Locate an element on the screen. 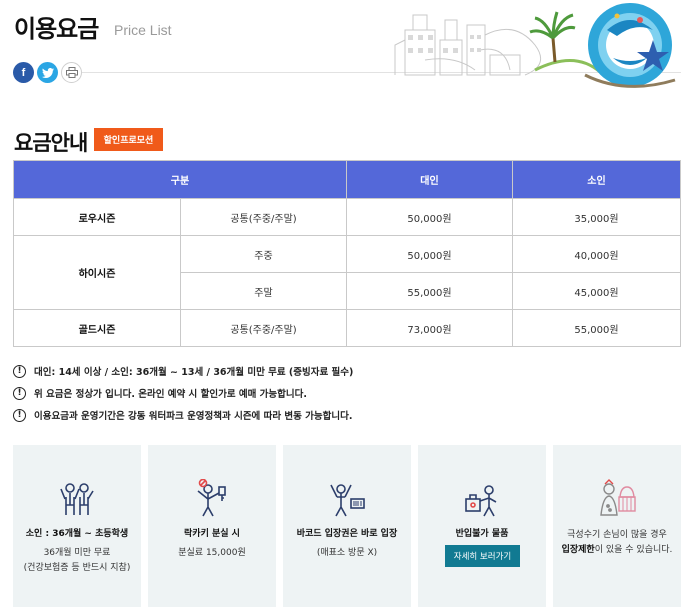 The image size is (681, 607). card-title: 반입불가 물품 is located at coordinates (482, 534).